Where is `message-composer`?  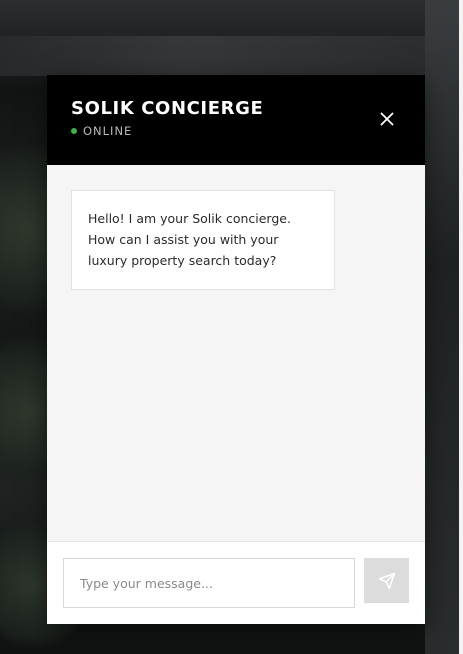
message-composer is located at coordinates (236, 582).